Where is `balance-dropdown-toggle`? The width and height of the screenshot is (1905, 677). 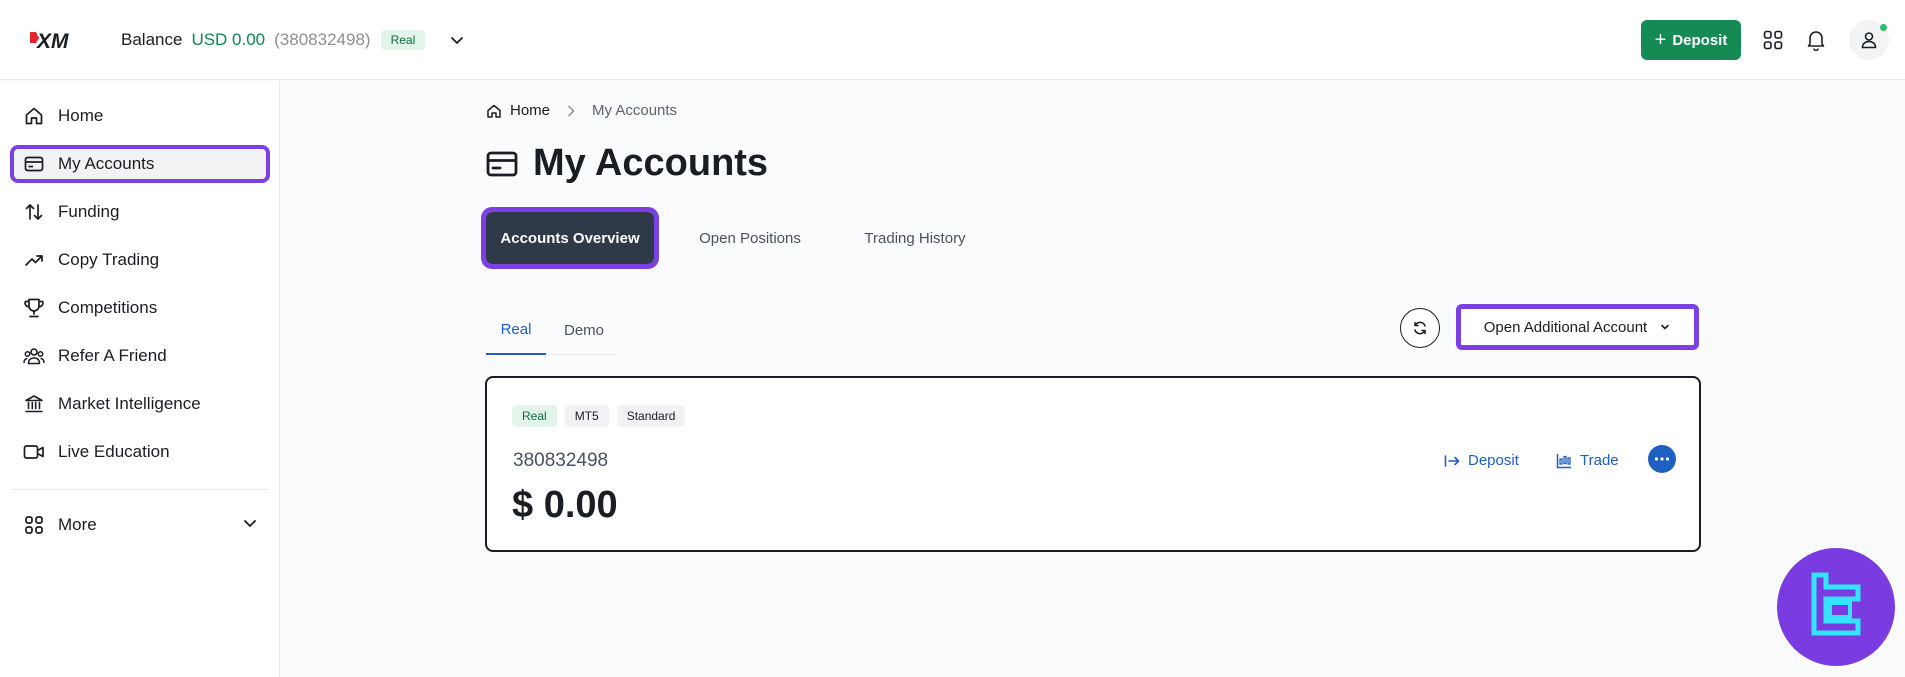
balance-dropdown-toggle is located at coordinates (457, 40).